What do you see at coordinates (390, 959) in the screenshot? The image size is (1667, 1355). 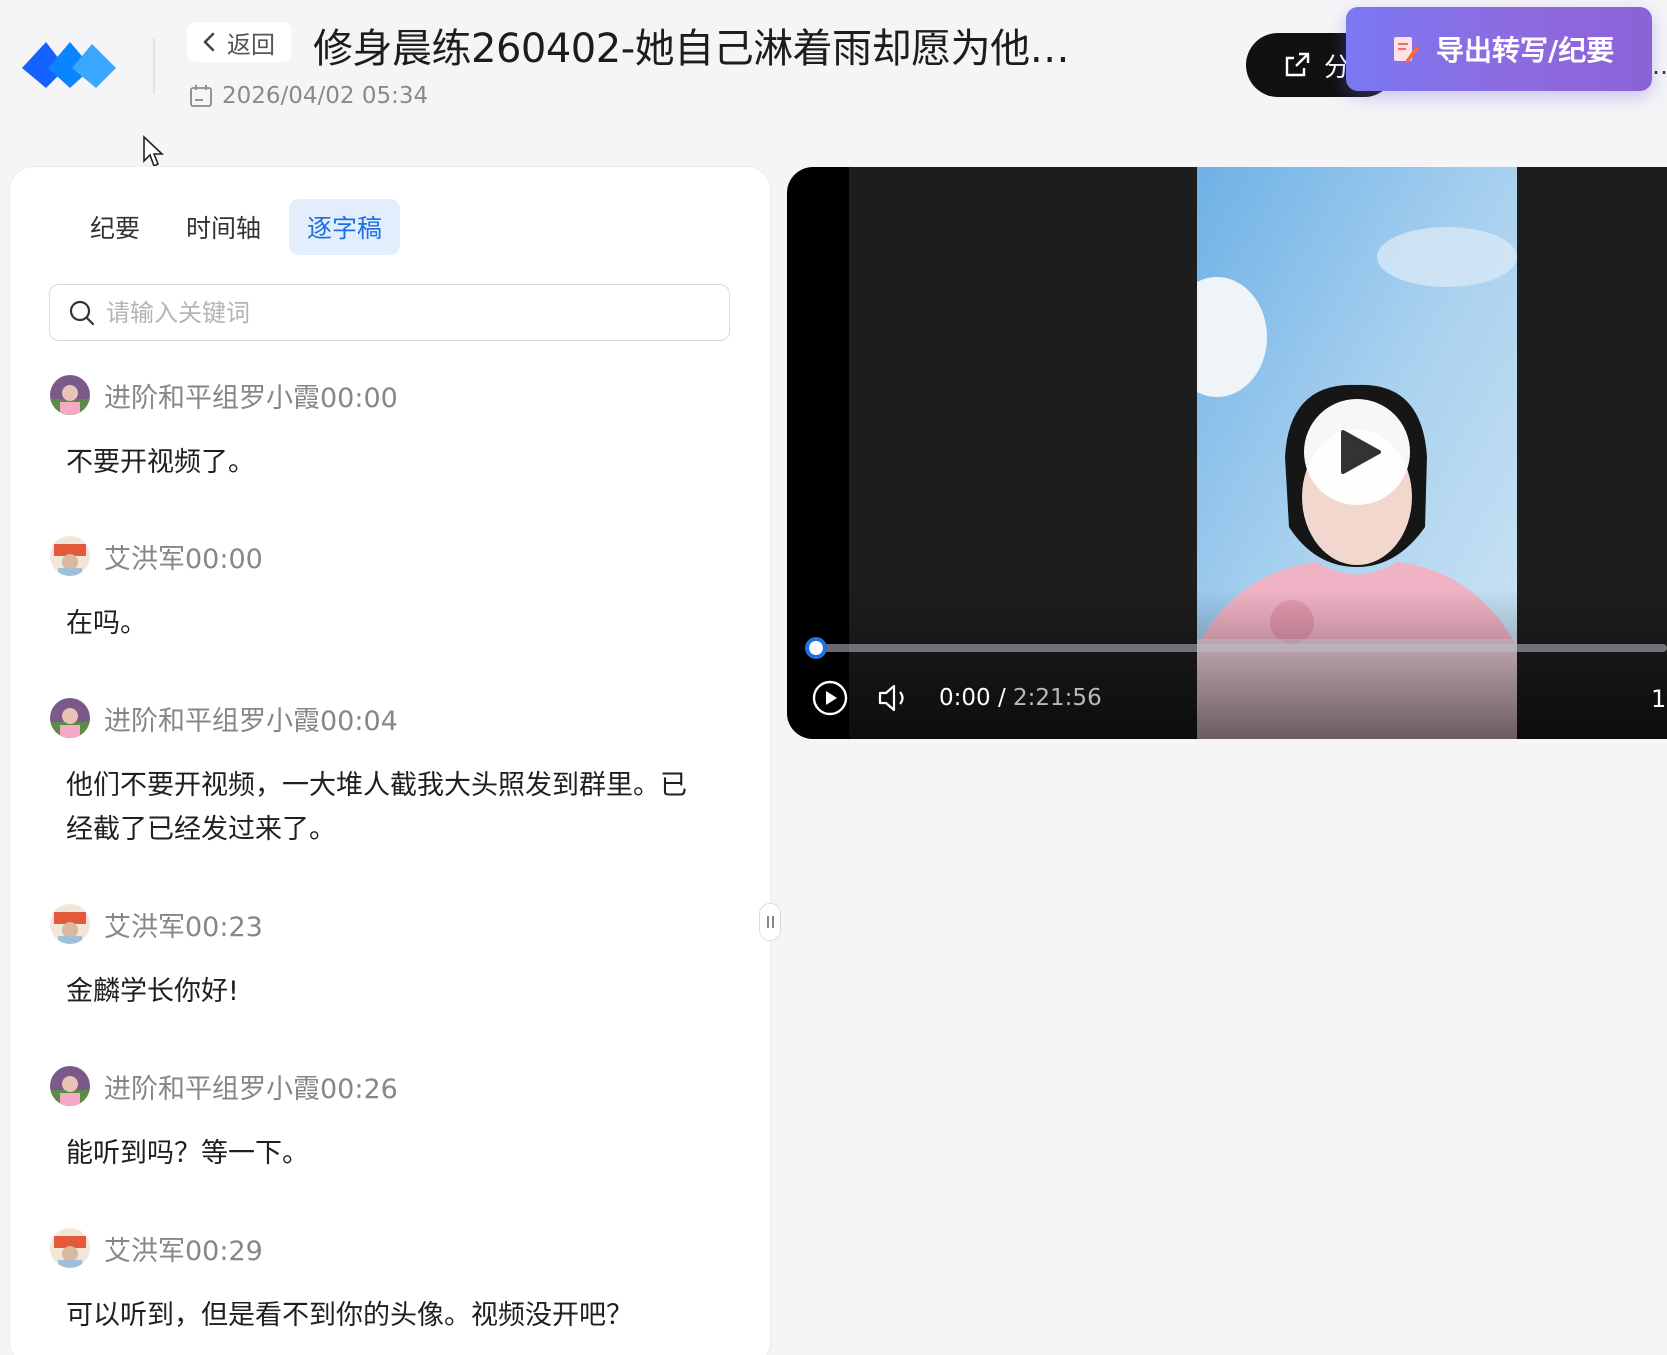 I see `transcript-entry: 艾洪军00:23 金麟学长你好!` at bounding box center [390, 959].